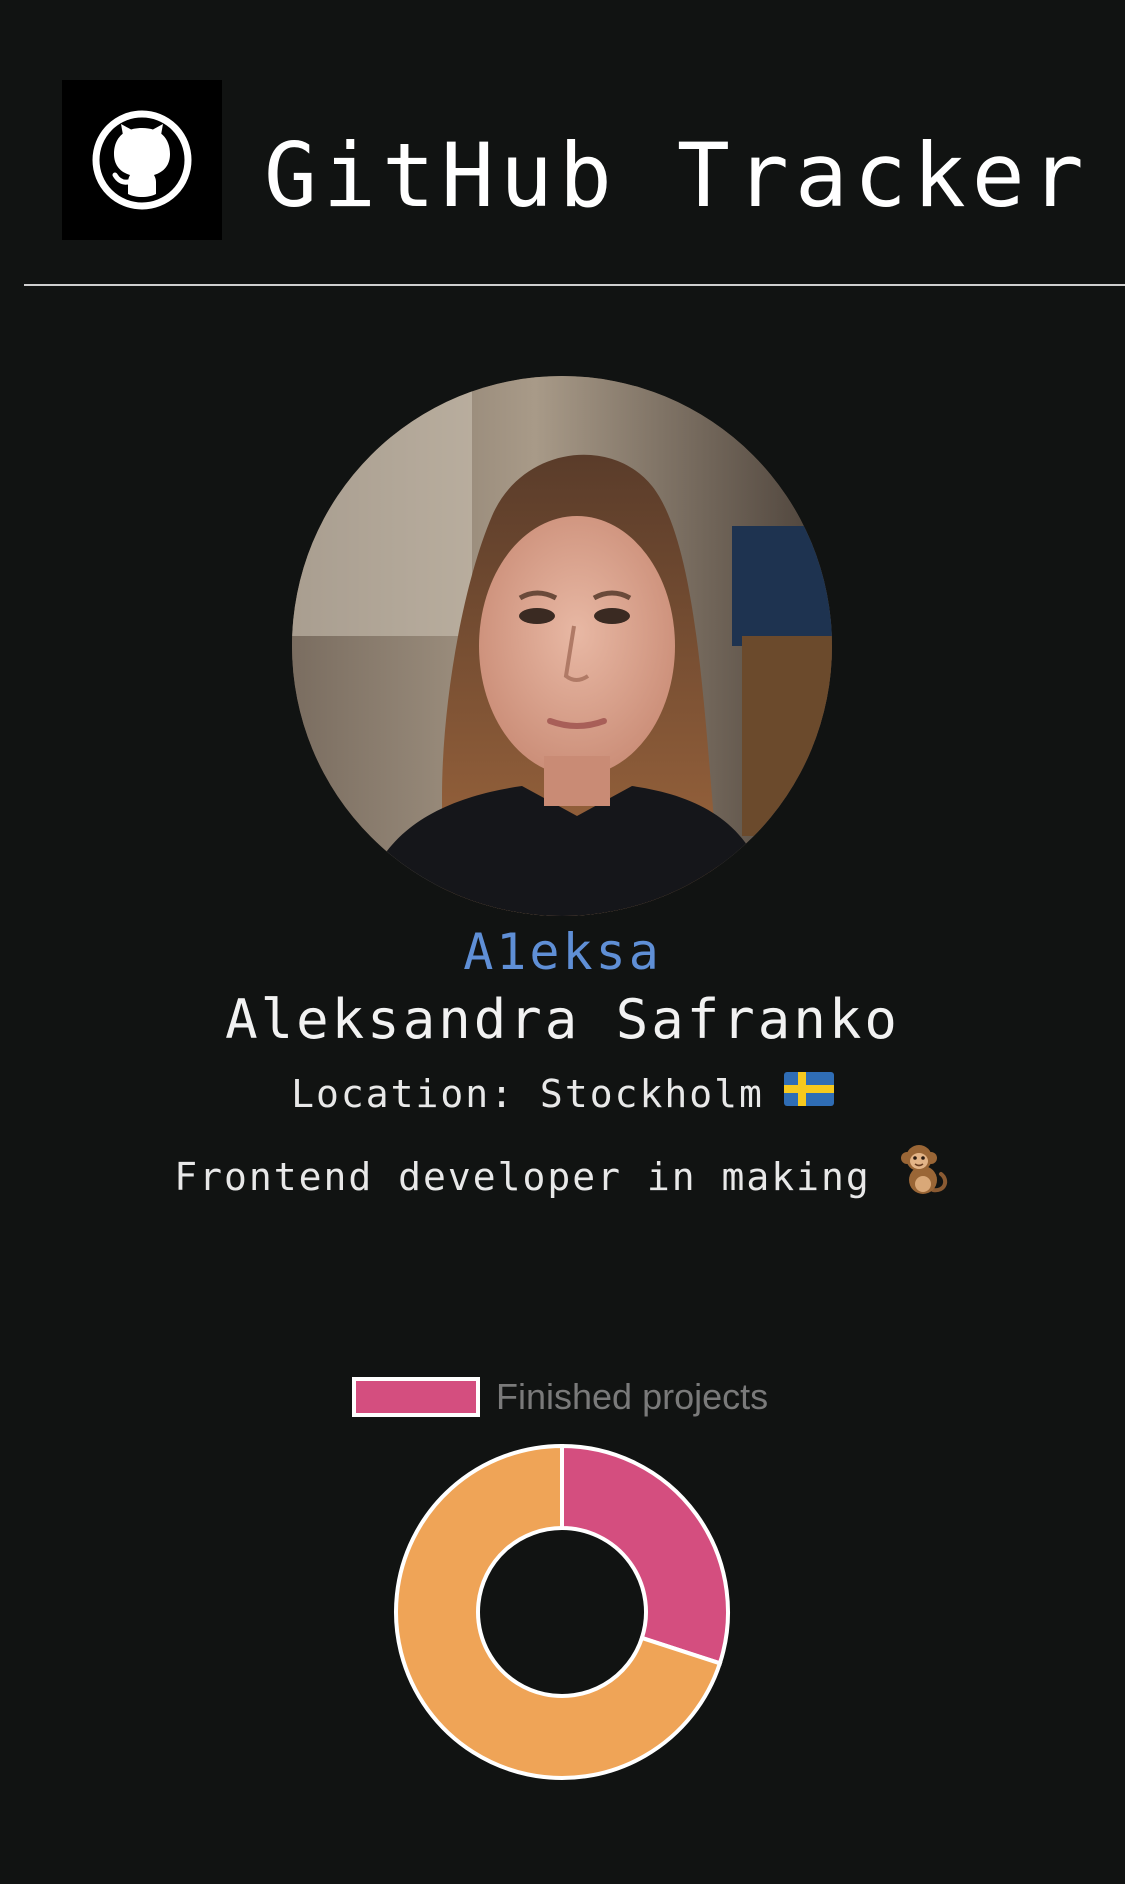  I want to click on github-octocat-icon, so click(142, 160).